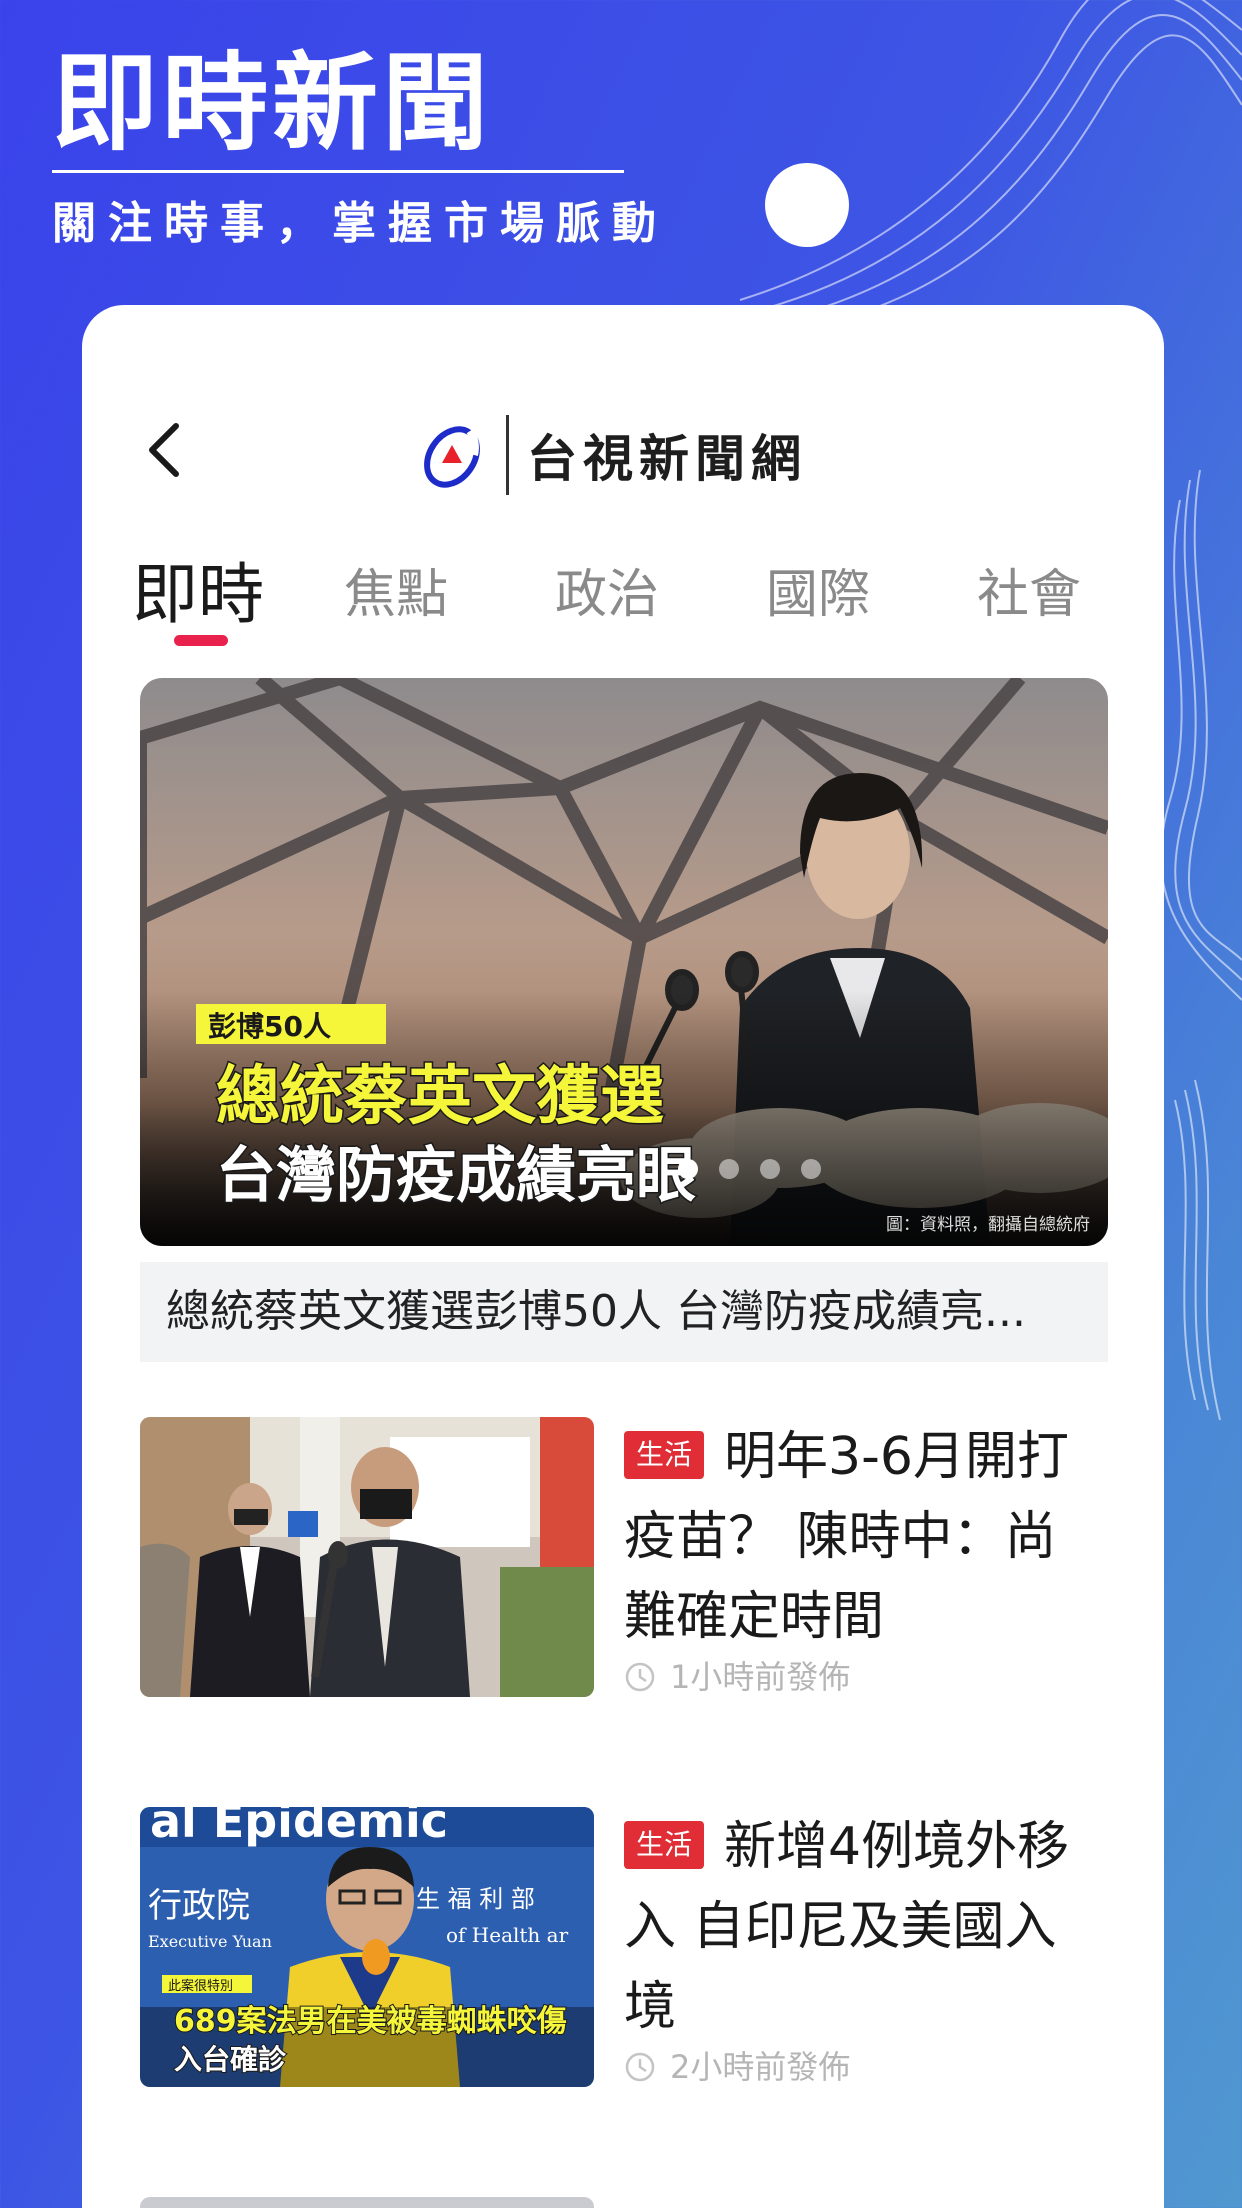  I want to click on thumb-line2-text: 入台確診, so click(230, 2059).